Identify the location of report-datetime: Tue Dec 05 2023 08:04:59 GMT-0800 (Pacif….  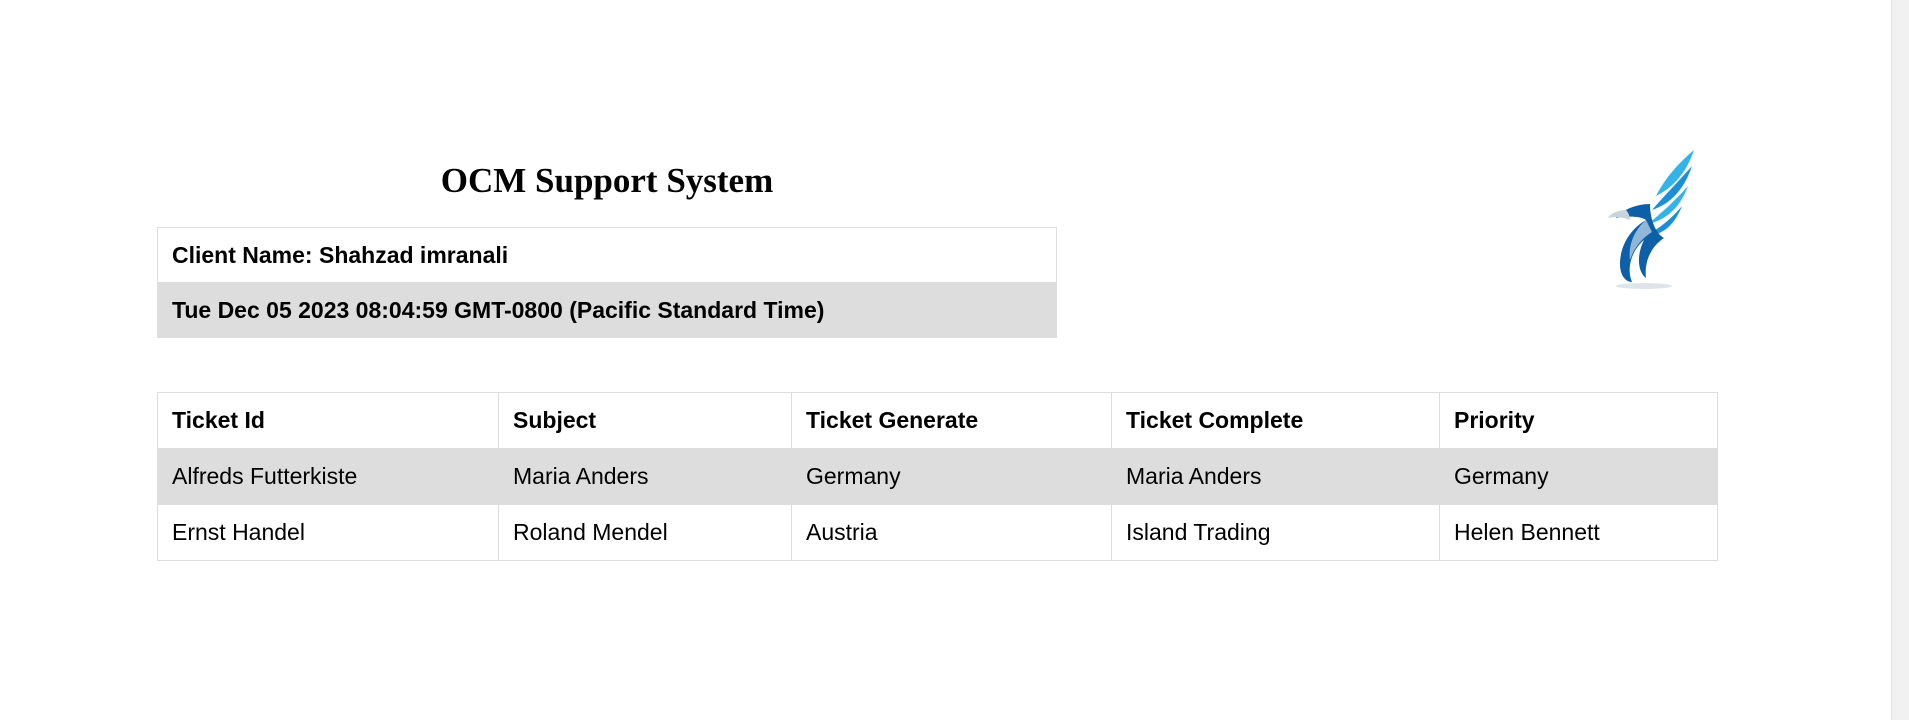
(607, 310).